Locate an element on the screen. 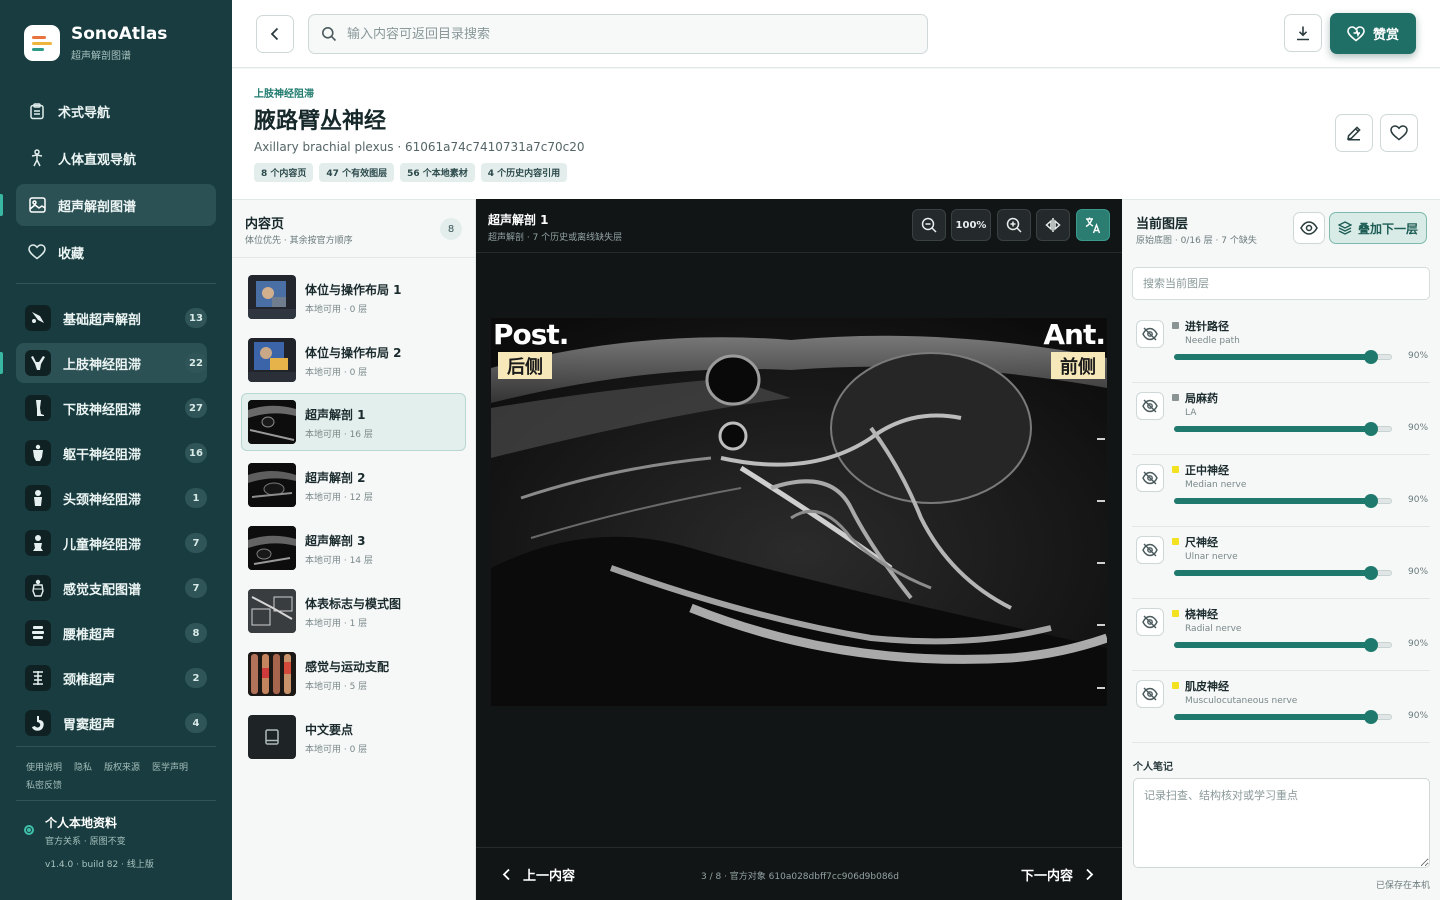  category-label: 基础超声解剖 is located at coordinates (102, 320).